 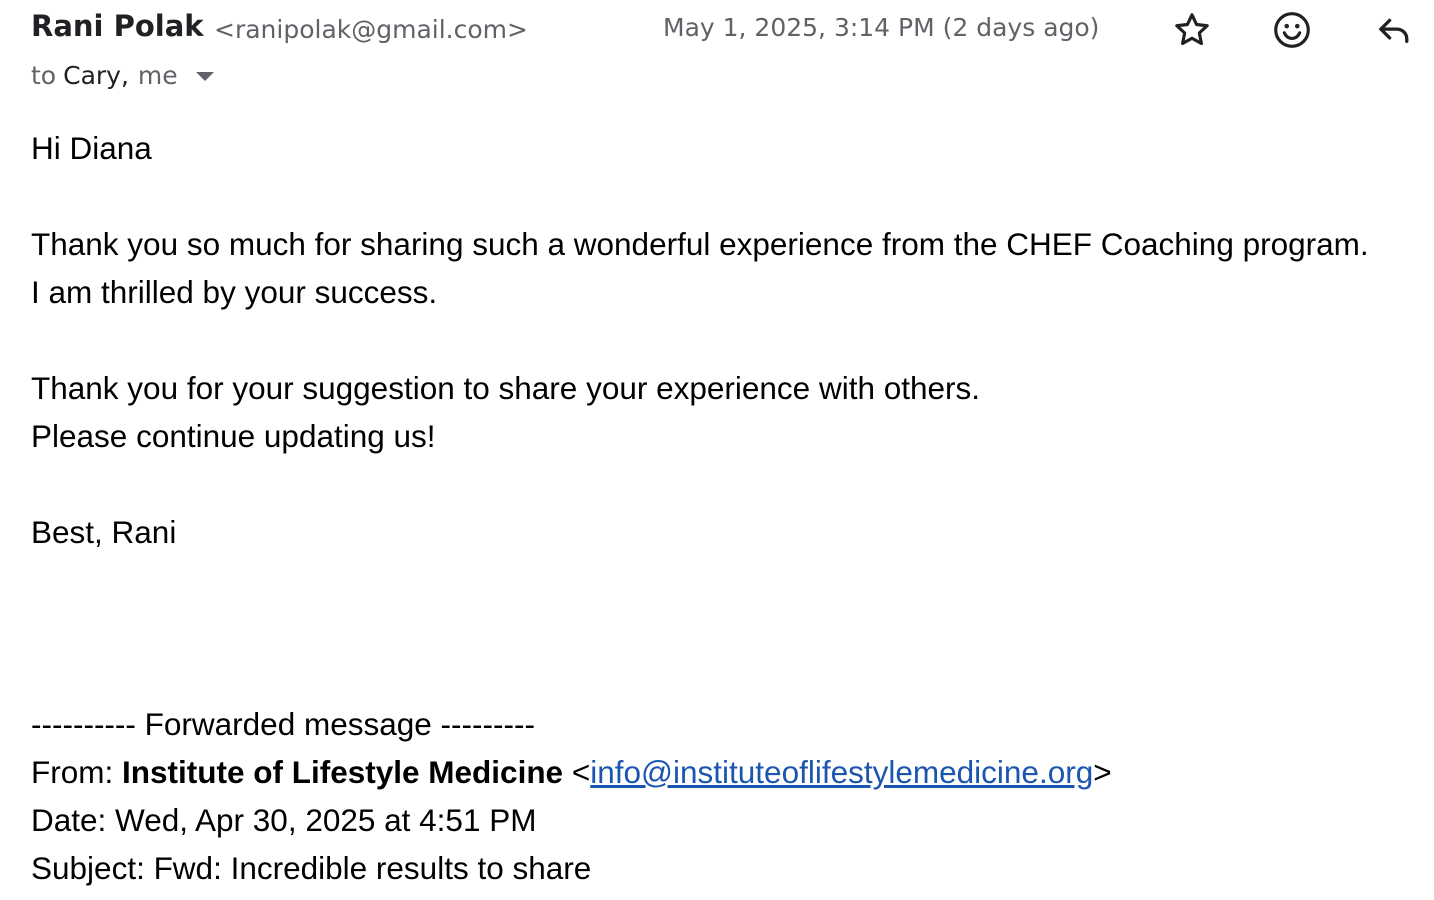 What do you see at coordinates (44, 75) in the screenshot?
I see `to-label: to` at bounding box center [44, 75].